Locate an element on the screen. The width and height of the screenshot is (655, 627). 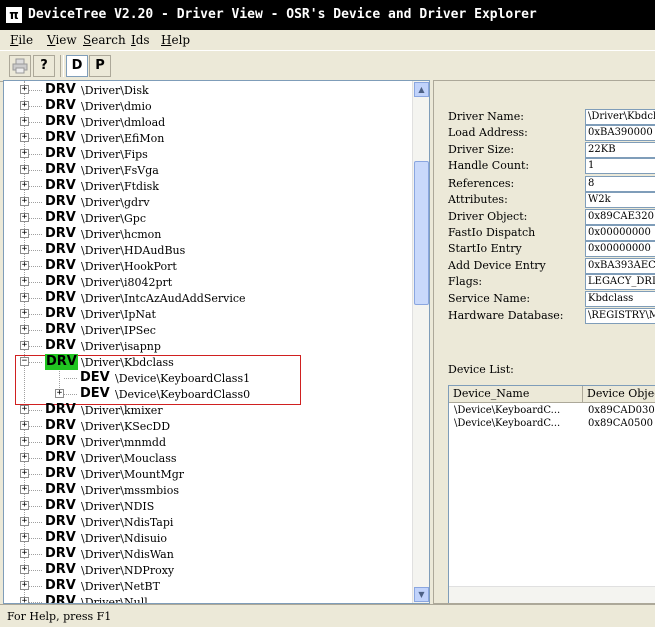
property-value-field: 8 is located at coordinates (620, 184).